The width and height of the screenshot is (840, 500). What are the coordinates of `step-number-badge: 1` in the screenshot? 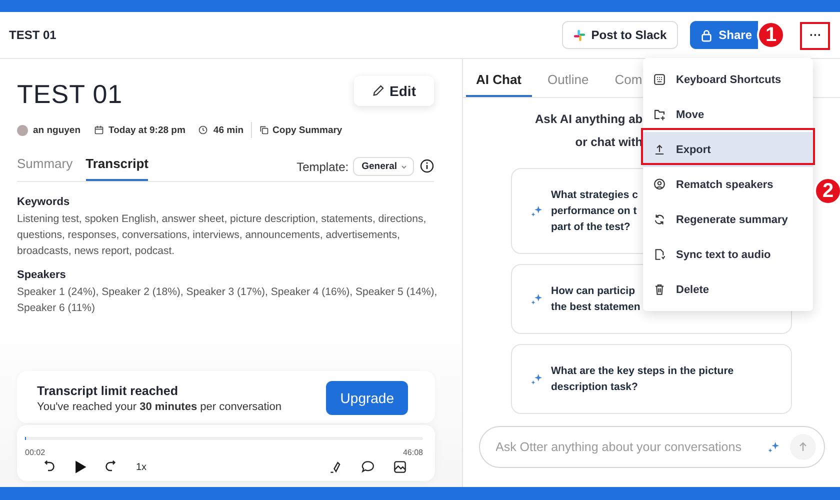 It's located at (771, 35).